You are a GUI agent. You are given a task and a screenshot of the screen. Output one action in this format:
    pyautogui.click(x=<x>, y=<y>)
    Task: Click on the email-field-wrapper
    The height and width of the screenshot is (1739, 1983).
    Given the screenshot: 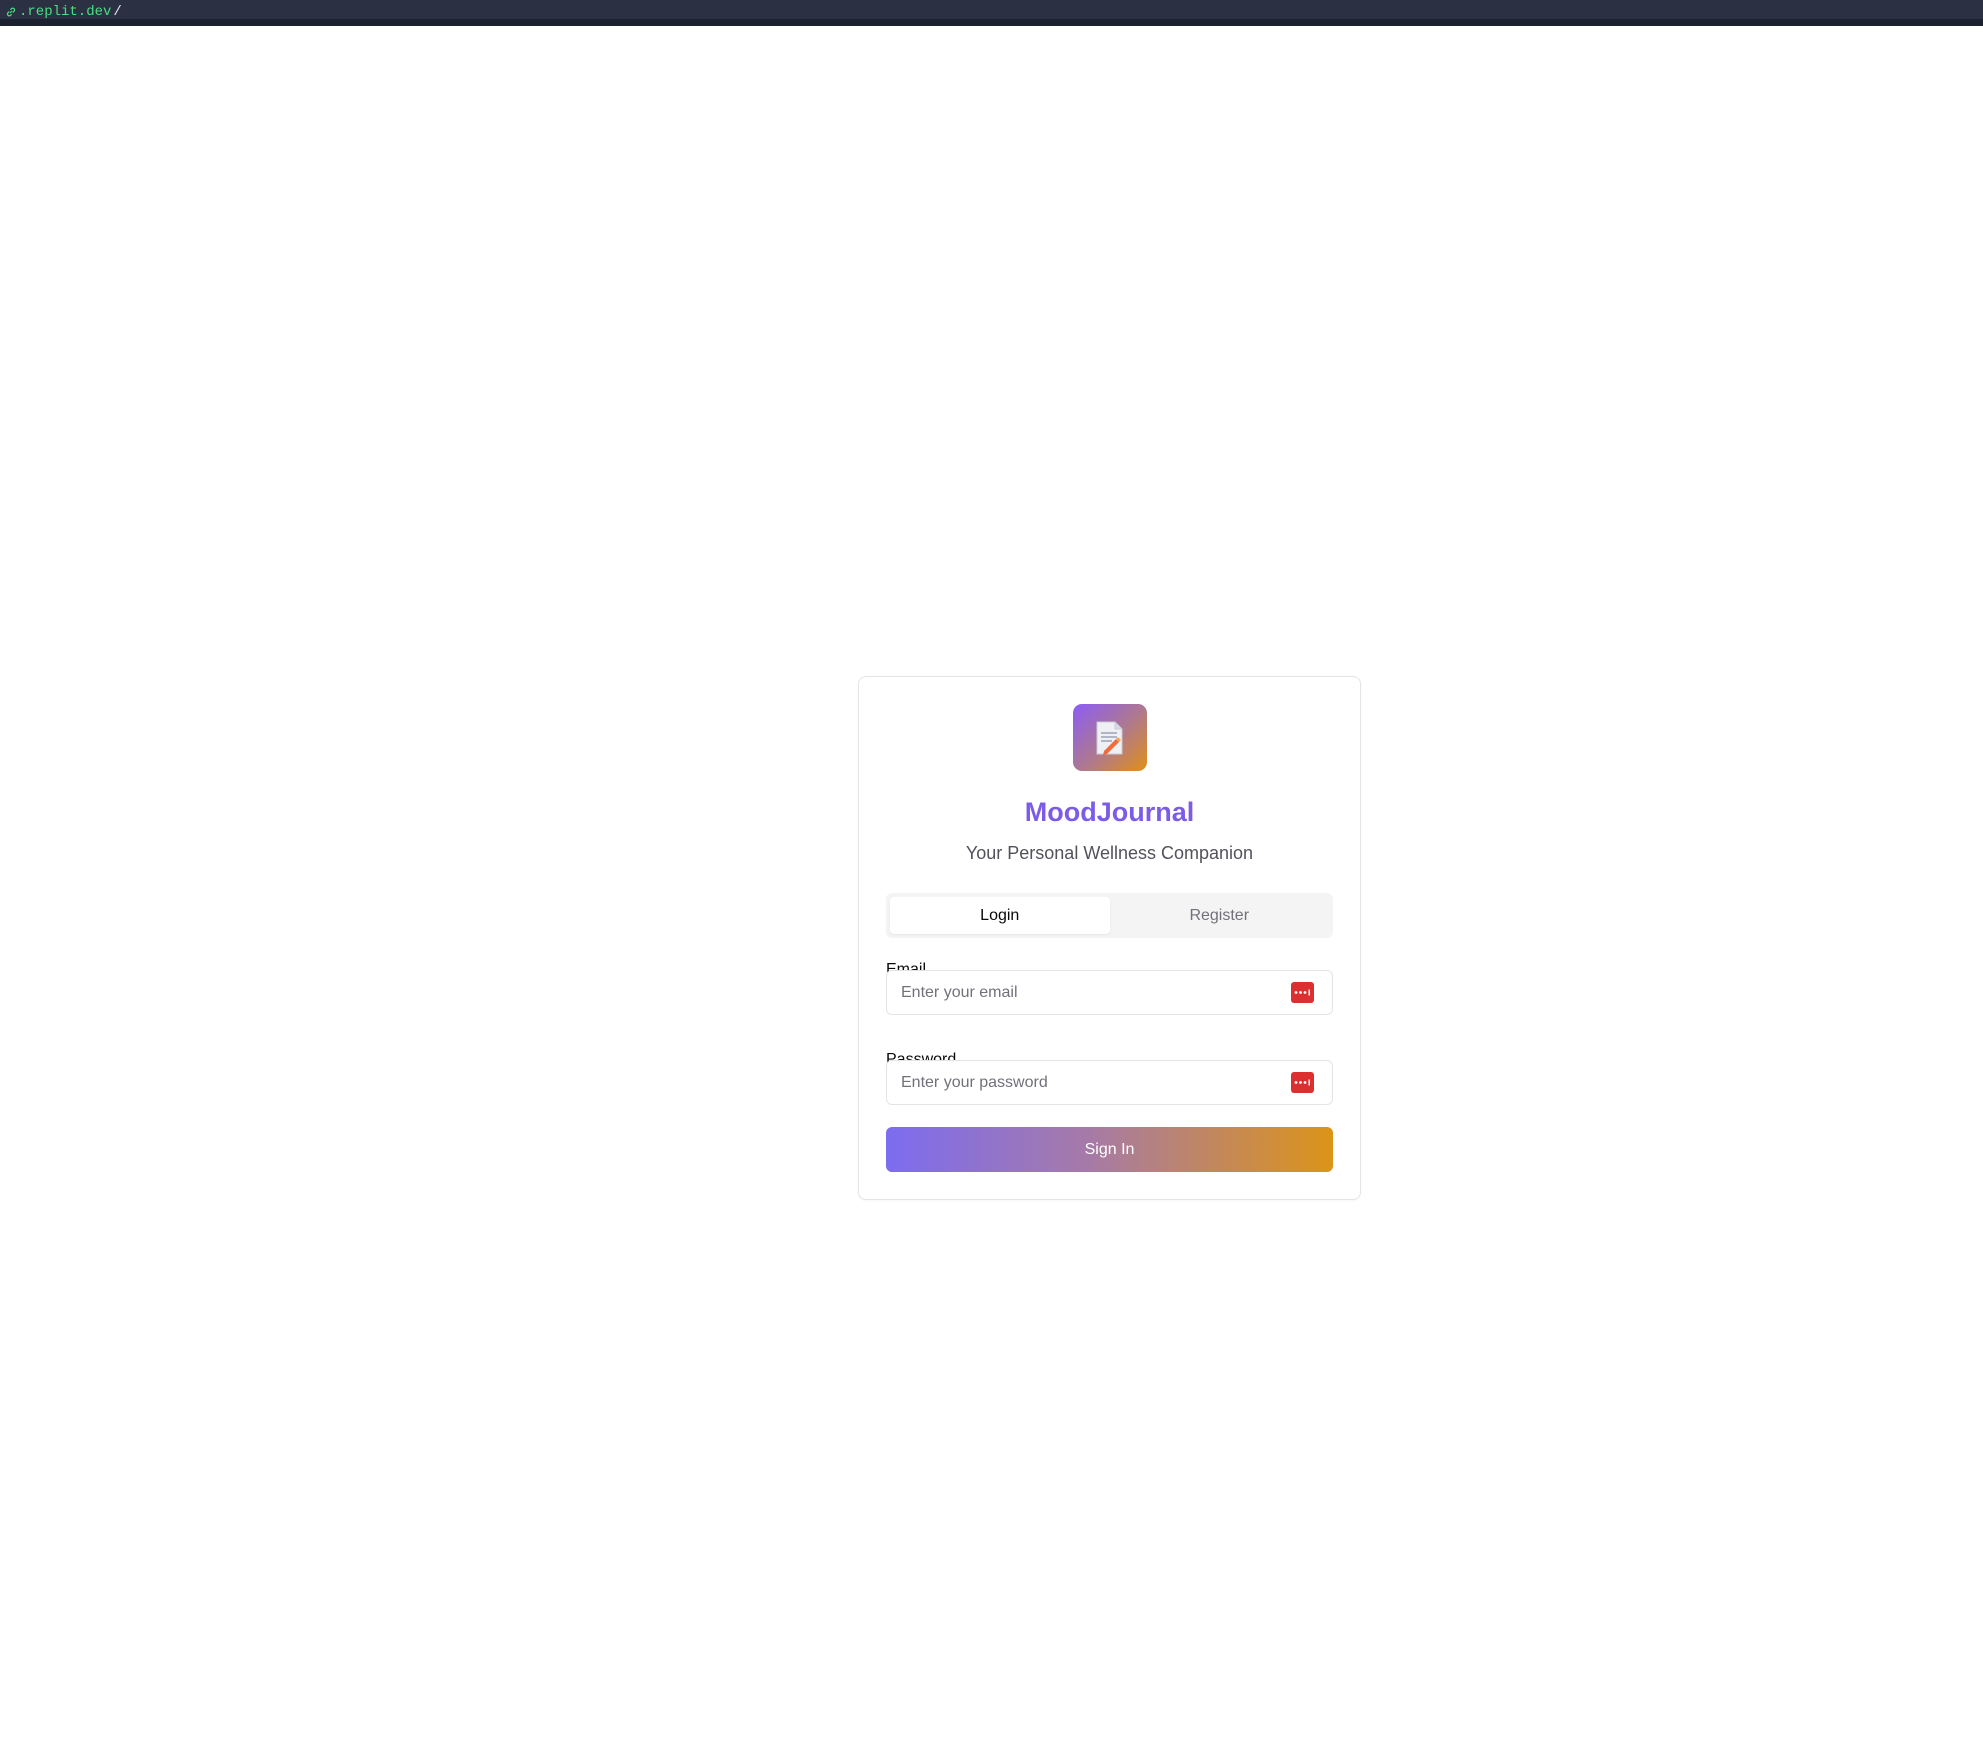 What is the action you would take?
    pyautogui.click(x=1109, y=992)
    